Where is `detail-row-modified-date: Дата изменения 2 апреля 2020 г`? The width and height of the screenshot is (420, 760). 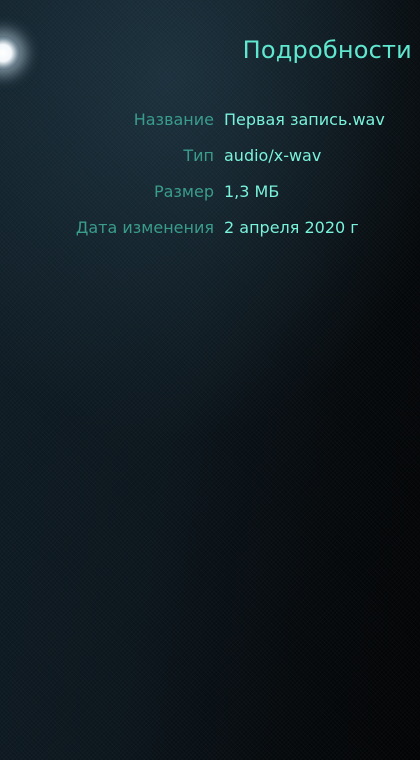
detail-row-modified-date: Дата изменения 2 апреля 2020 г is located at coordinates (210, 234).